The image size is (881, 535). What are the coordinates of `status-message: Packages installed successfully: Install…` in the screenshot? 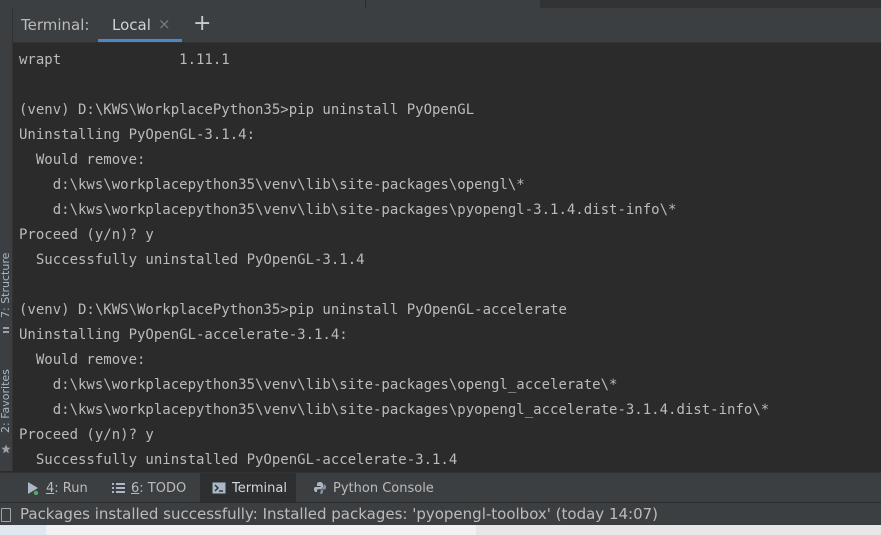 It's located at (339, 514).